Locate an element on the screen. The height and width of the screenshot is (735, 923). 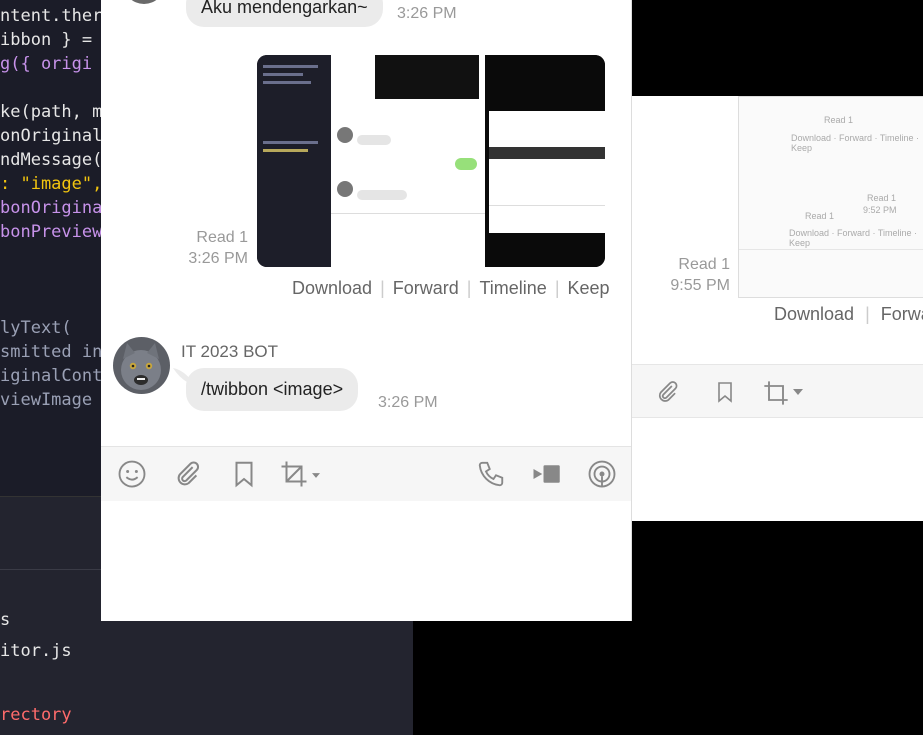
code-line: ibbon } = is located at coordinates (46, 40).